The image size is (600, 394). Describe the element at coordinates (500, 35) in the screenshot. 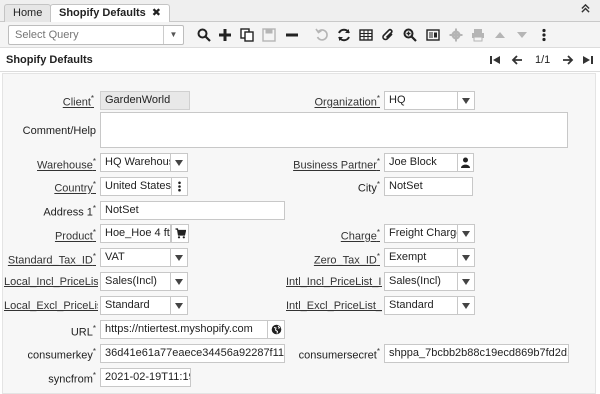

I see `up-icon` at that location.